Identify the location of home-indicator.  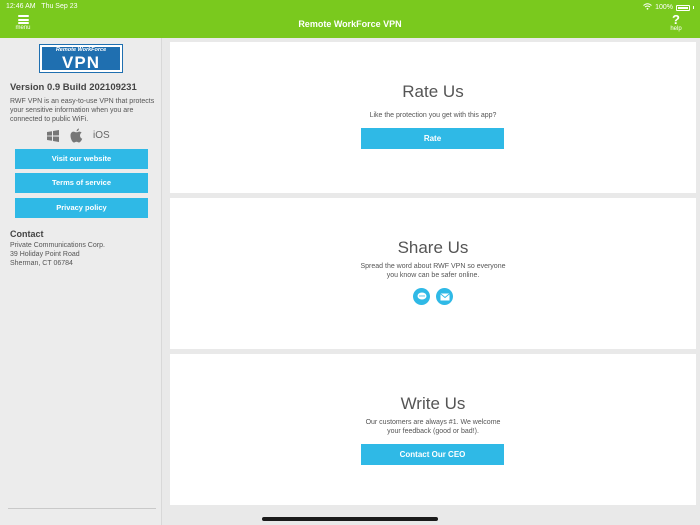
(350, 519).